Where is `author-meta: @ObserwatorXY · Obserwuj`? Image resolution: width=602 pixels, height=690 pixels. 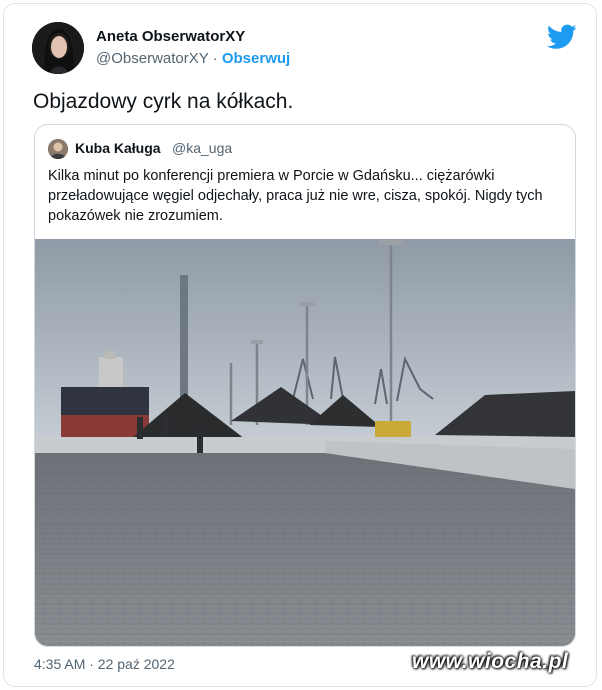
author-meta: @ObserwatorXY · Obserwuj is located at coordinates (193, 58).